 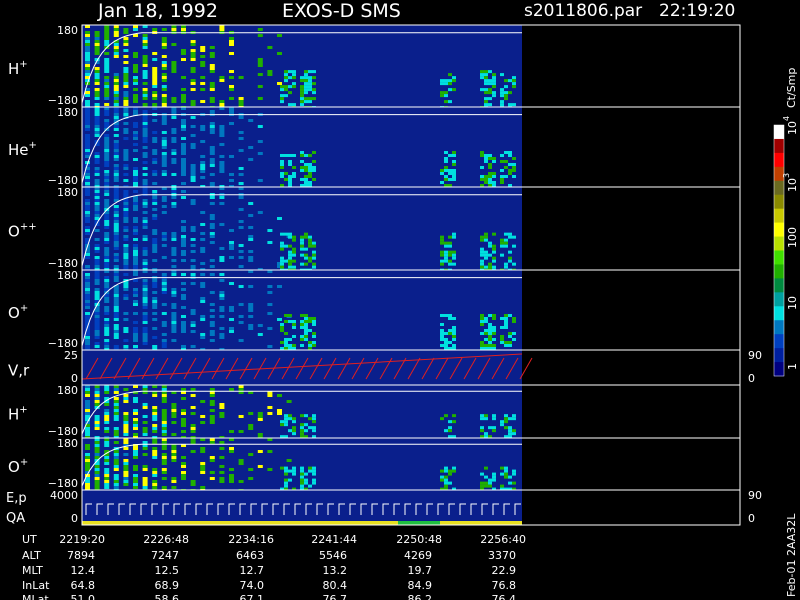 What do you see at coordinates (67, 275) in the screenshot?
I see `y-axis-top: 180` at bounding box center [67, 275].